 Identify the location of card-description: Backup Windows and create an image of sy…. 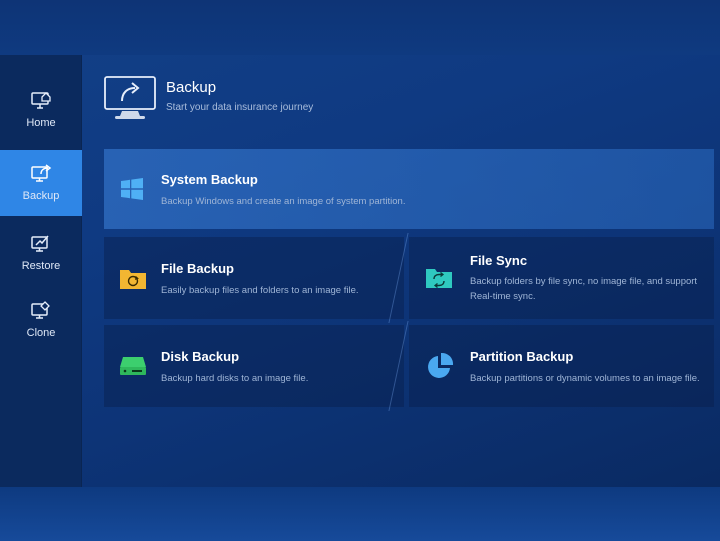
(283, 201).